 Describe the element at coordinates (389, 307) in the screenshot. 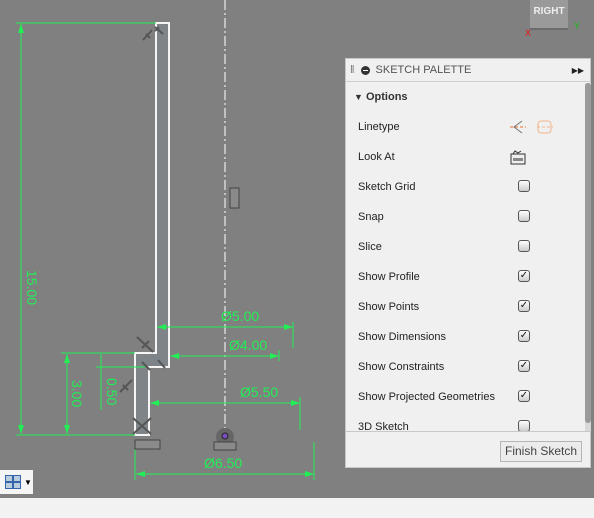

I see `row-label: Show Points` at that location.